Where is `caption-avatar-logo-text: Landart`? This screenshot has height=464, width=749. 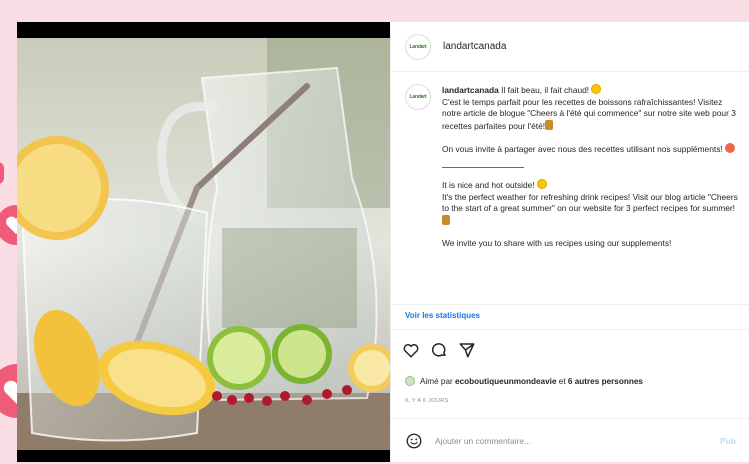
caption-avatar-logo-text: Landart is located at coordinates (418, 97).